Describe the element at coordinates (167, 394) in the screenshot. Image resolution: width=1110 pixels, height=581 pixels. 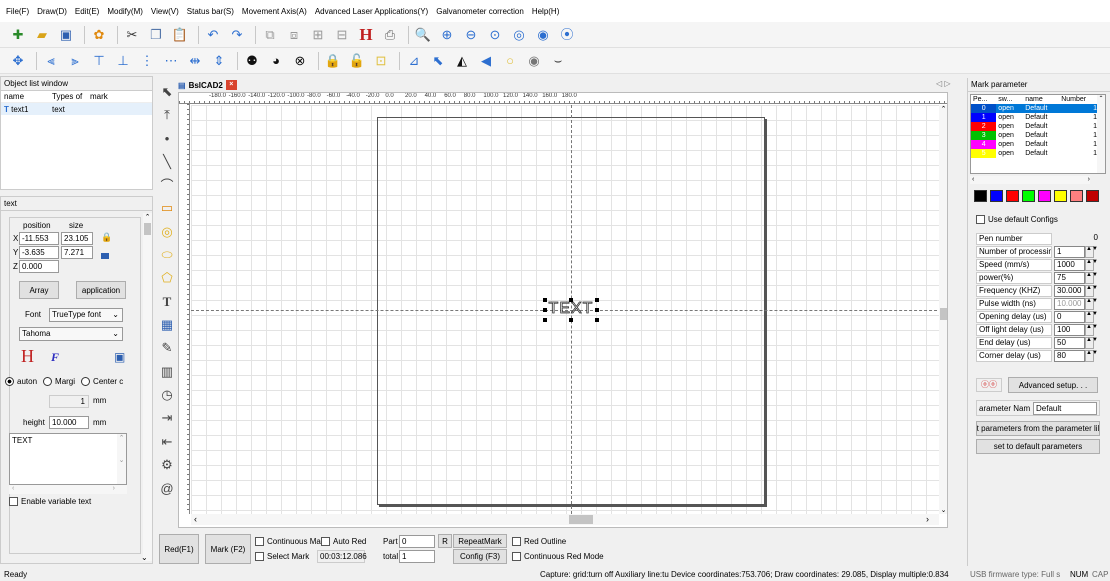
I see `timer-tool-icon: ◷` at that location.